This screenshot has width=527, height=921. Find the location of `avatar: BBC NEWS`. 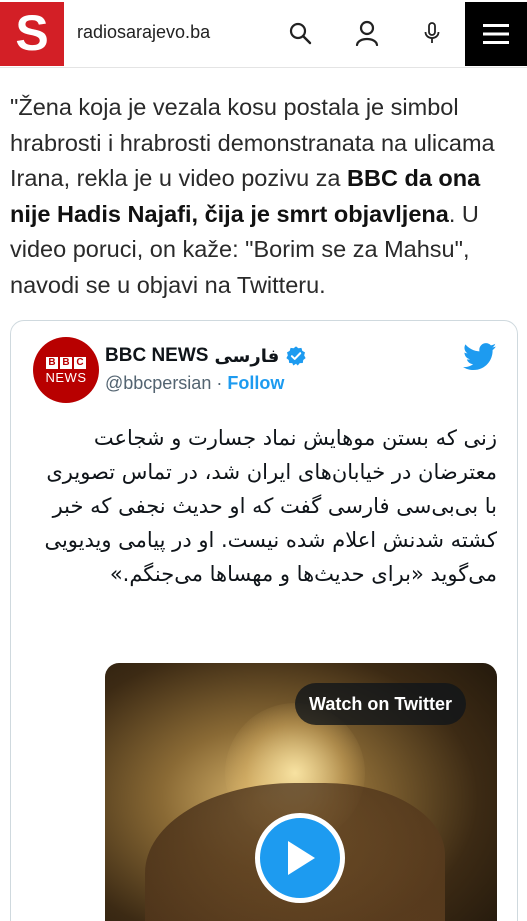

avatar: BBC NEWS is located at coordinates (66, 370).